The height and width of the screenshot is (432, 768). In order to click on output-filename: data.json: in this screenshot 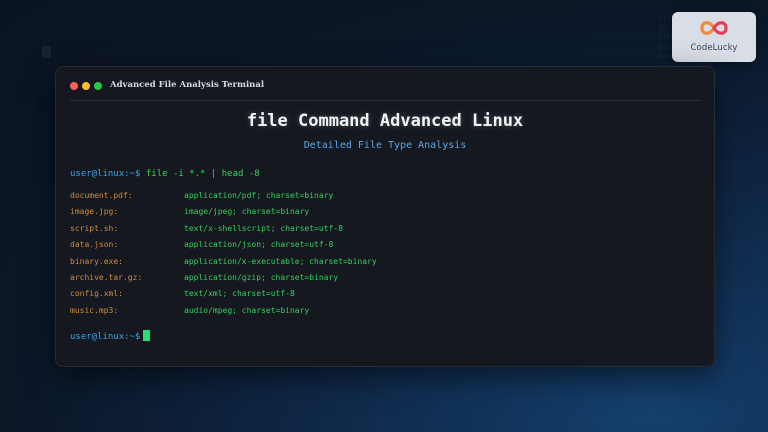, I will do `click(94, 245)`.